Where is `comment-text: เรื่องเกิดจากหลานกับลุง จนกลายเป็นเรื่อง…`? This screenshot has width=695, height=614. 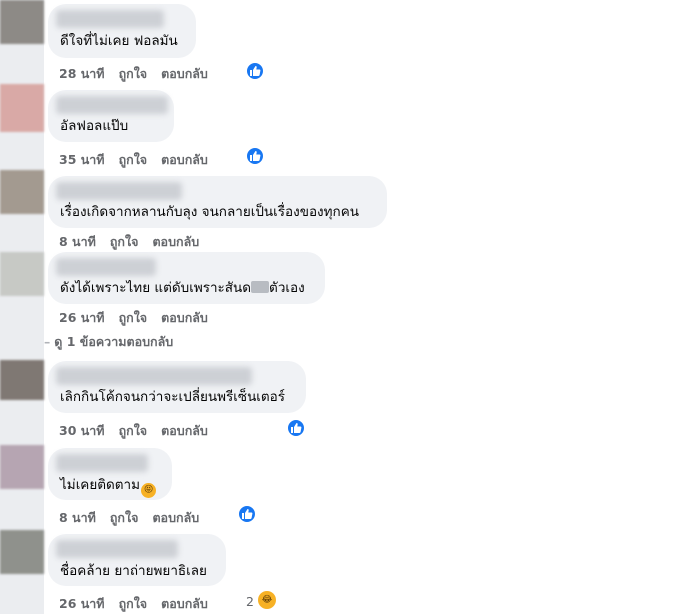
comment-text: เรื่องเกิดจากหลานกับลุง จนกลายเป็นเรื่อง… is located at coordinates (209, 212).